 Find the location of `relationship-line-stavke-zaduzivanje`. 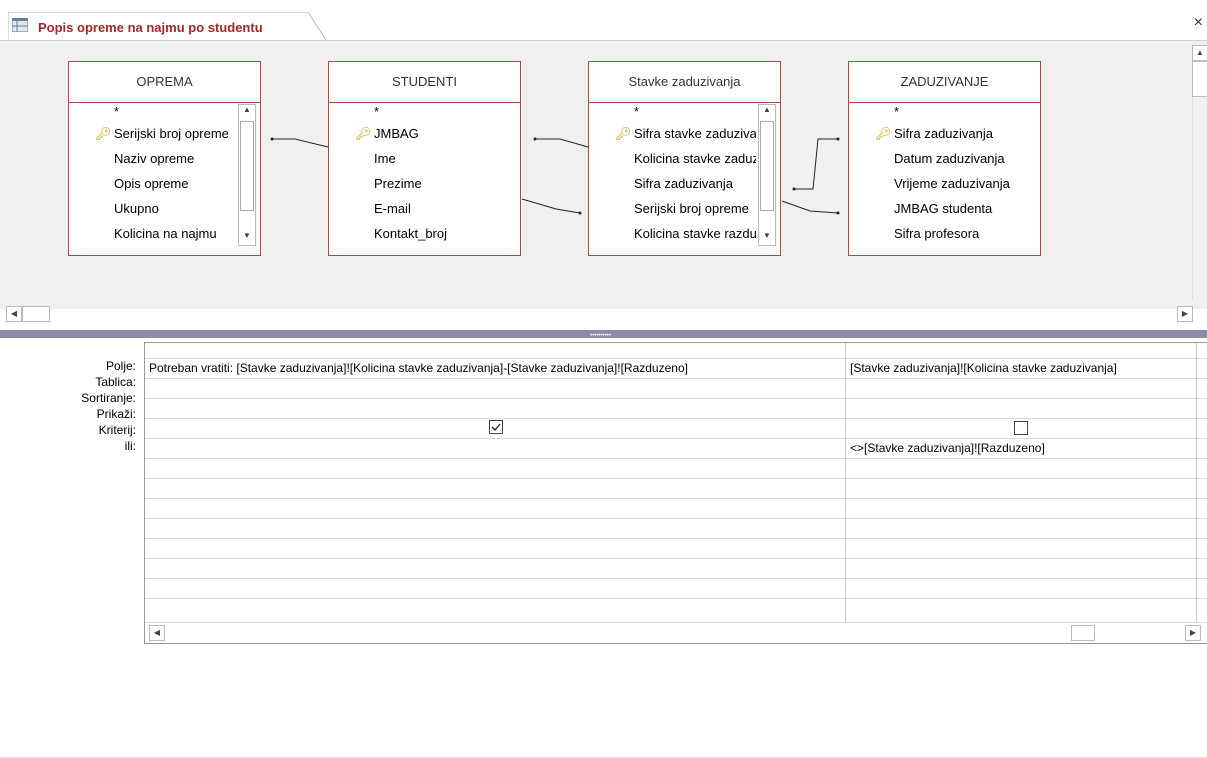

relationship-line-stavke-zaduzivanje is located at coordinates (816, 164).